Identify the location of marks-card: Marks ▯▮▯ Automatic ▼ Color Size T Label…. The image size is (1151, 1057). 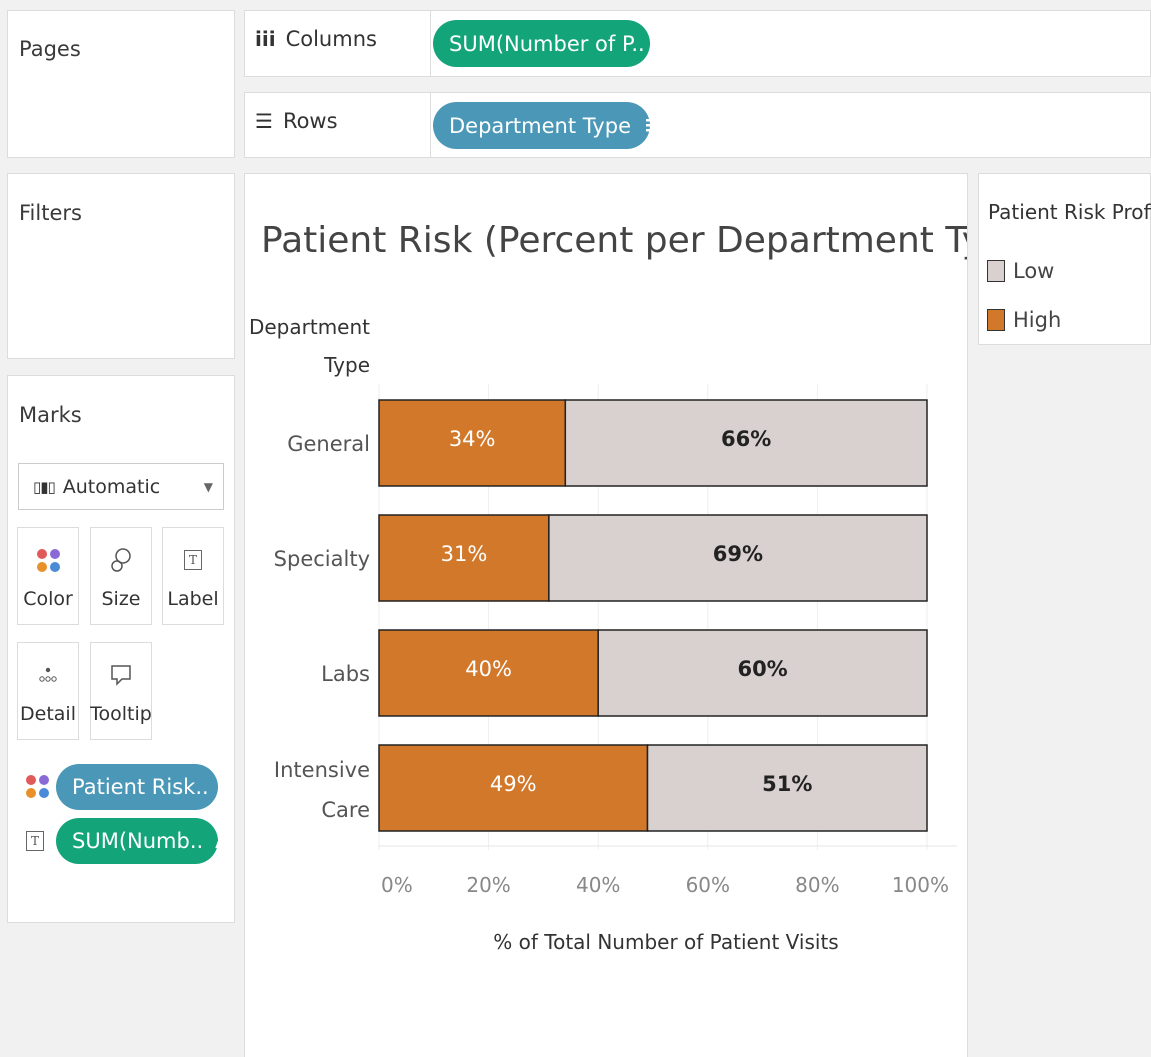
(121, 649).